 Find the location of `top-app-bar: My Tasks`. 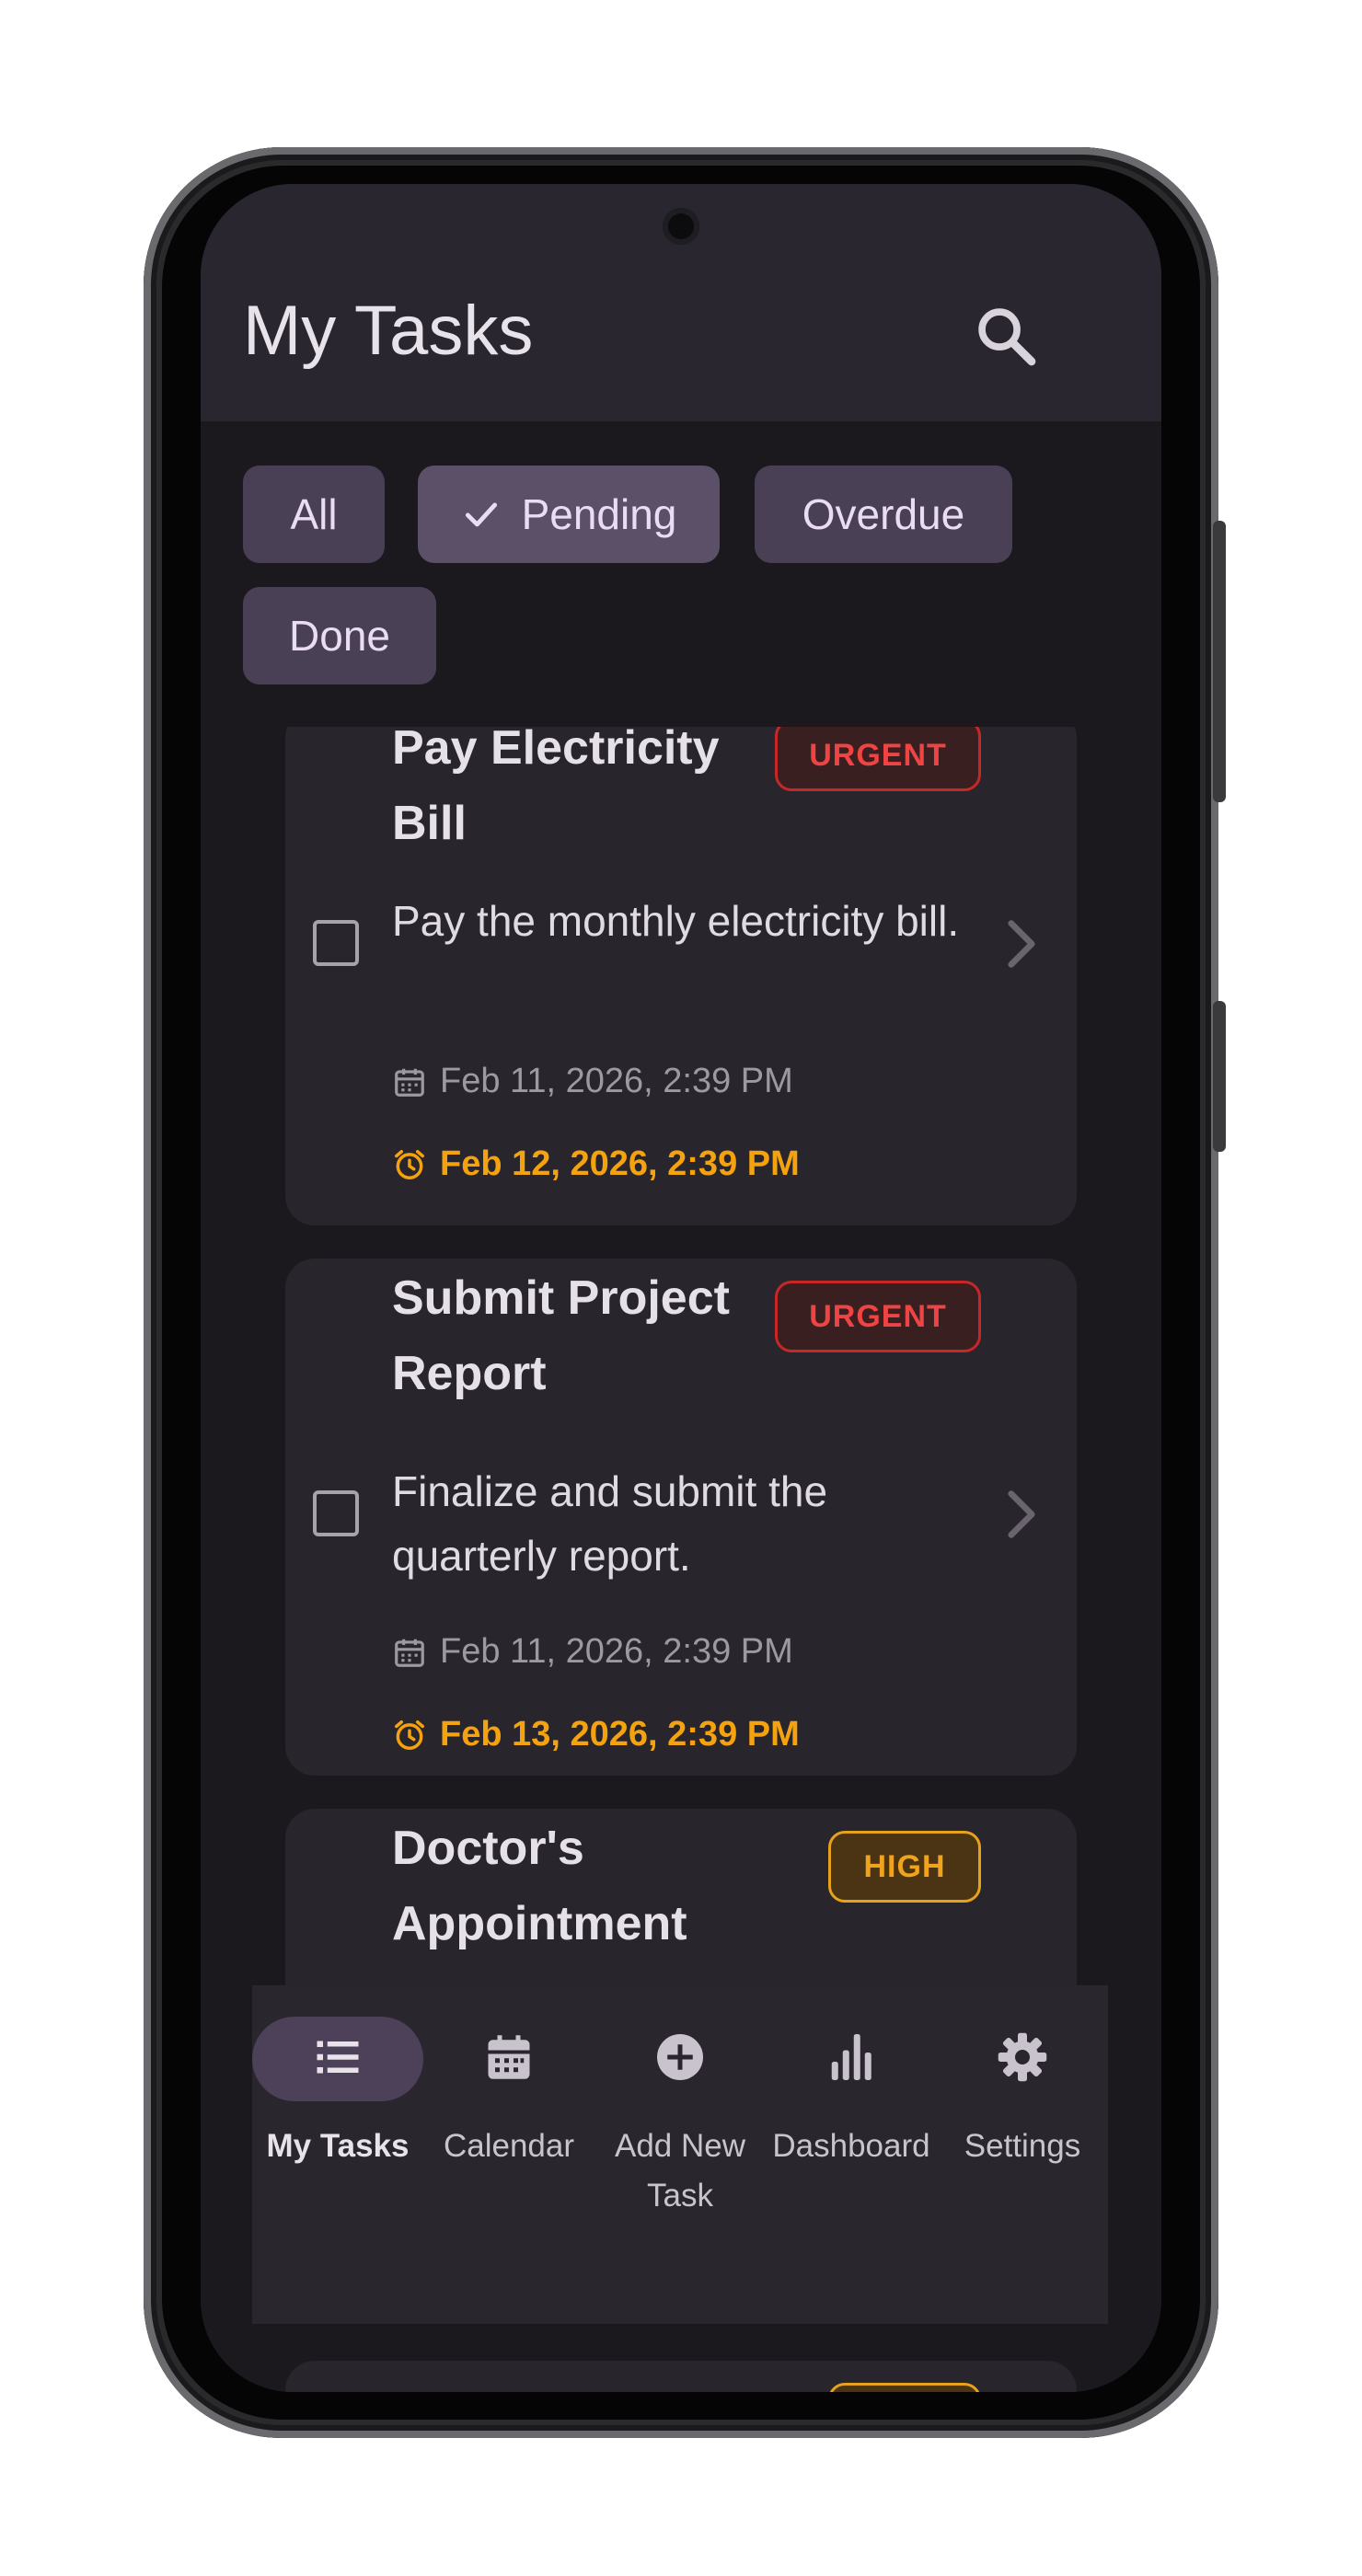

top-app-bar: My Tasks is located at coordinates (681, 302).